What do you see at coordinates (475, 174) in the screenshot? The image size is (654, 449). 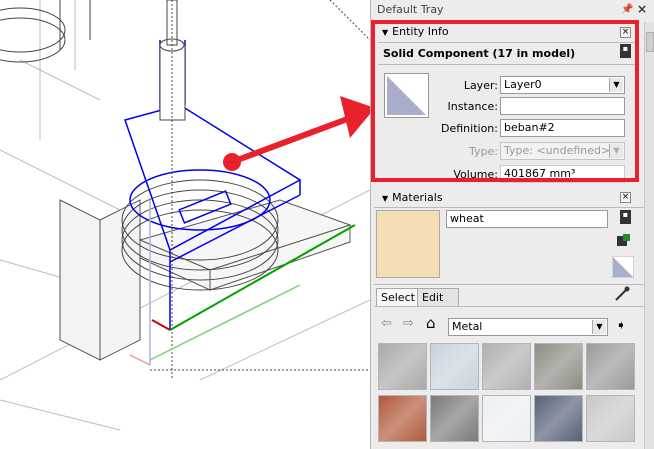 I see `volume-label: Volume:` at bounding box center [475, 174].